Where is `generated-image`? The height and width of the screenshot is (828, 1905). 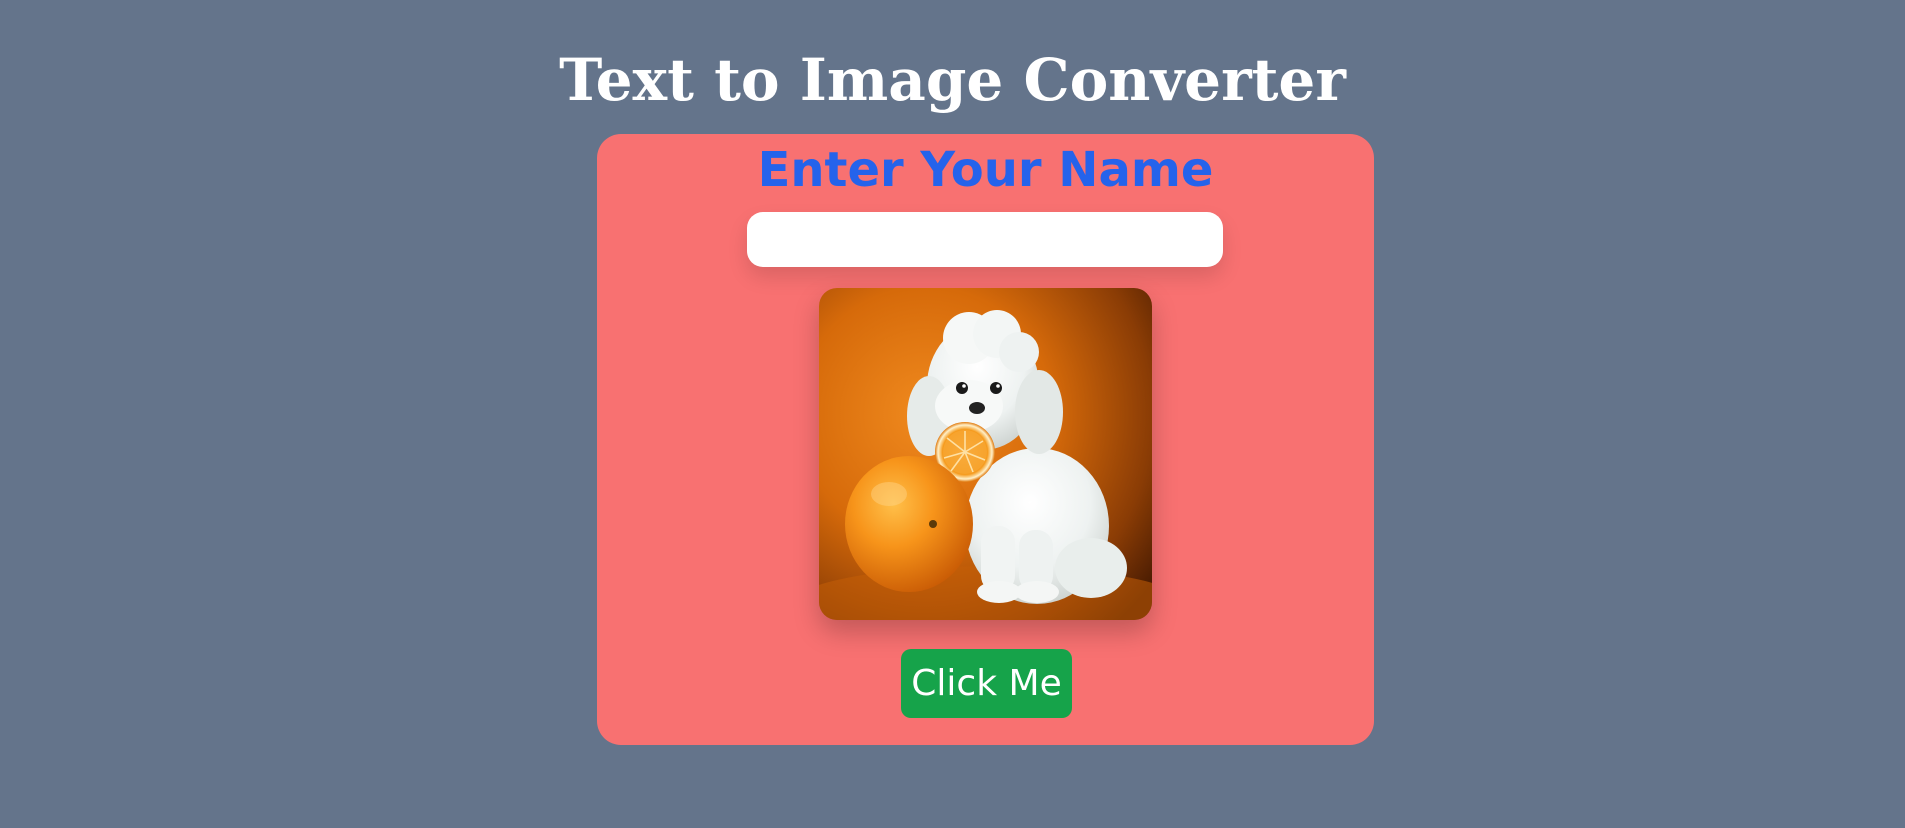
generated-image is located at coordinates (985, 454).